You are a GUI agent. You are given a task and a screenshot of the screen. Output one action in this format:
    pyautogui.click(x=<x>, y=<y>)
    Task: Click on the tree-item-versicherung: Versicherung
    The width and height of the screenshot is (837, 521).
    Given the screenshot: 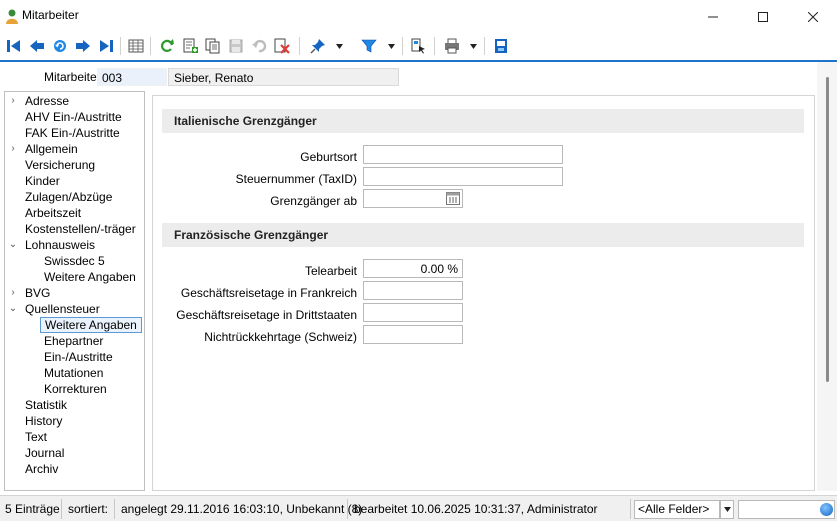 What is the action you would take?
    pyautogui.click(x=60, y=165)
    